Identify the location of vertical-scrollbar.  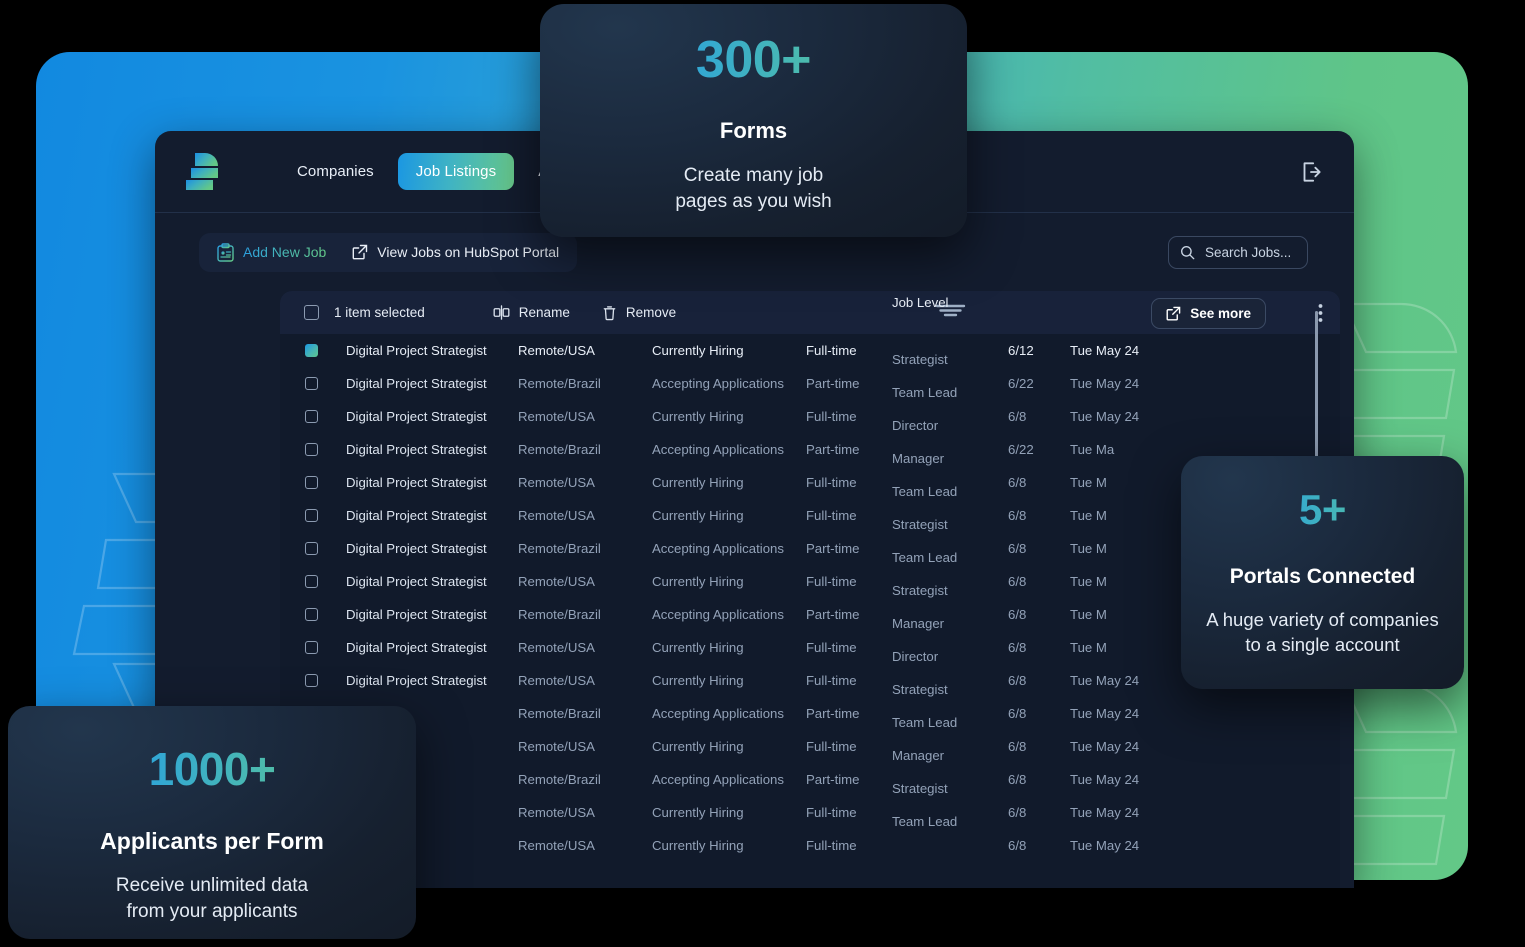
(1316, 386).